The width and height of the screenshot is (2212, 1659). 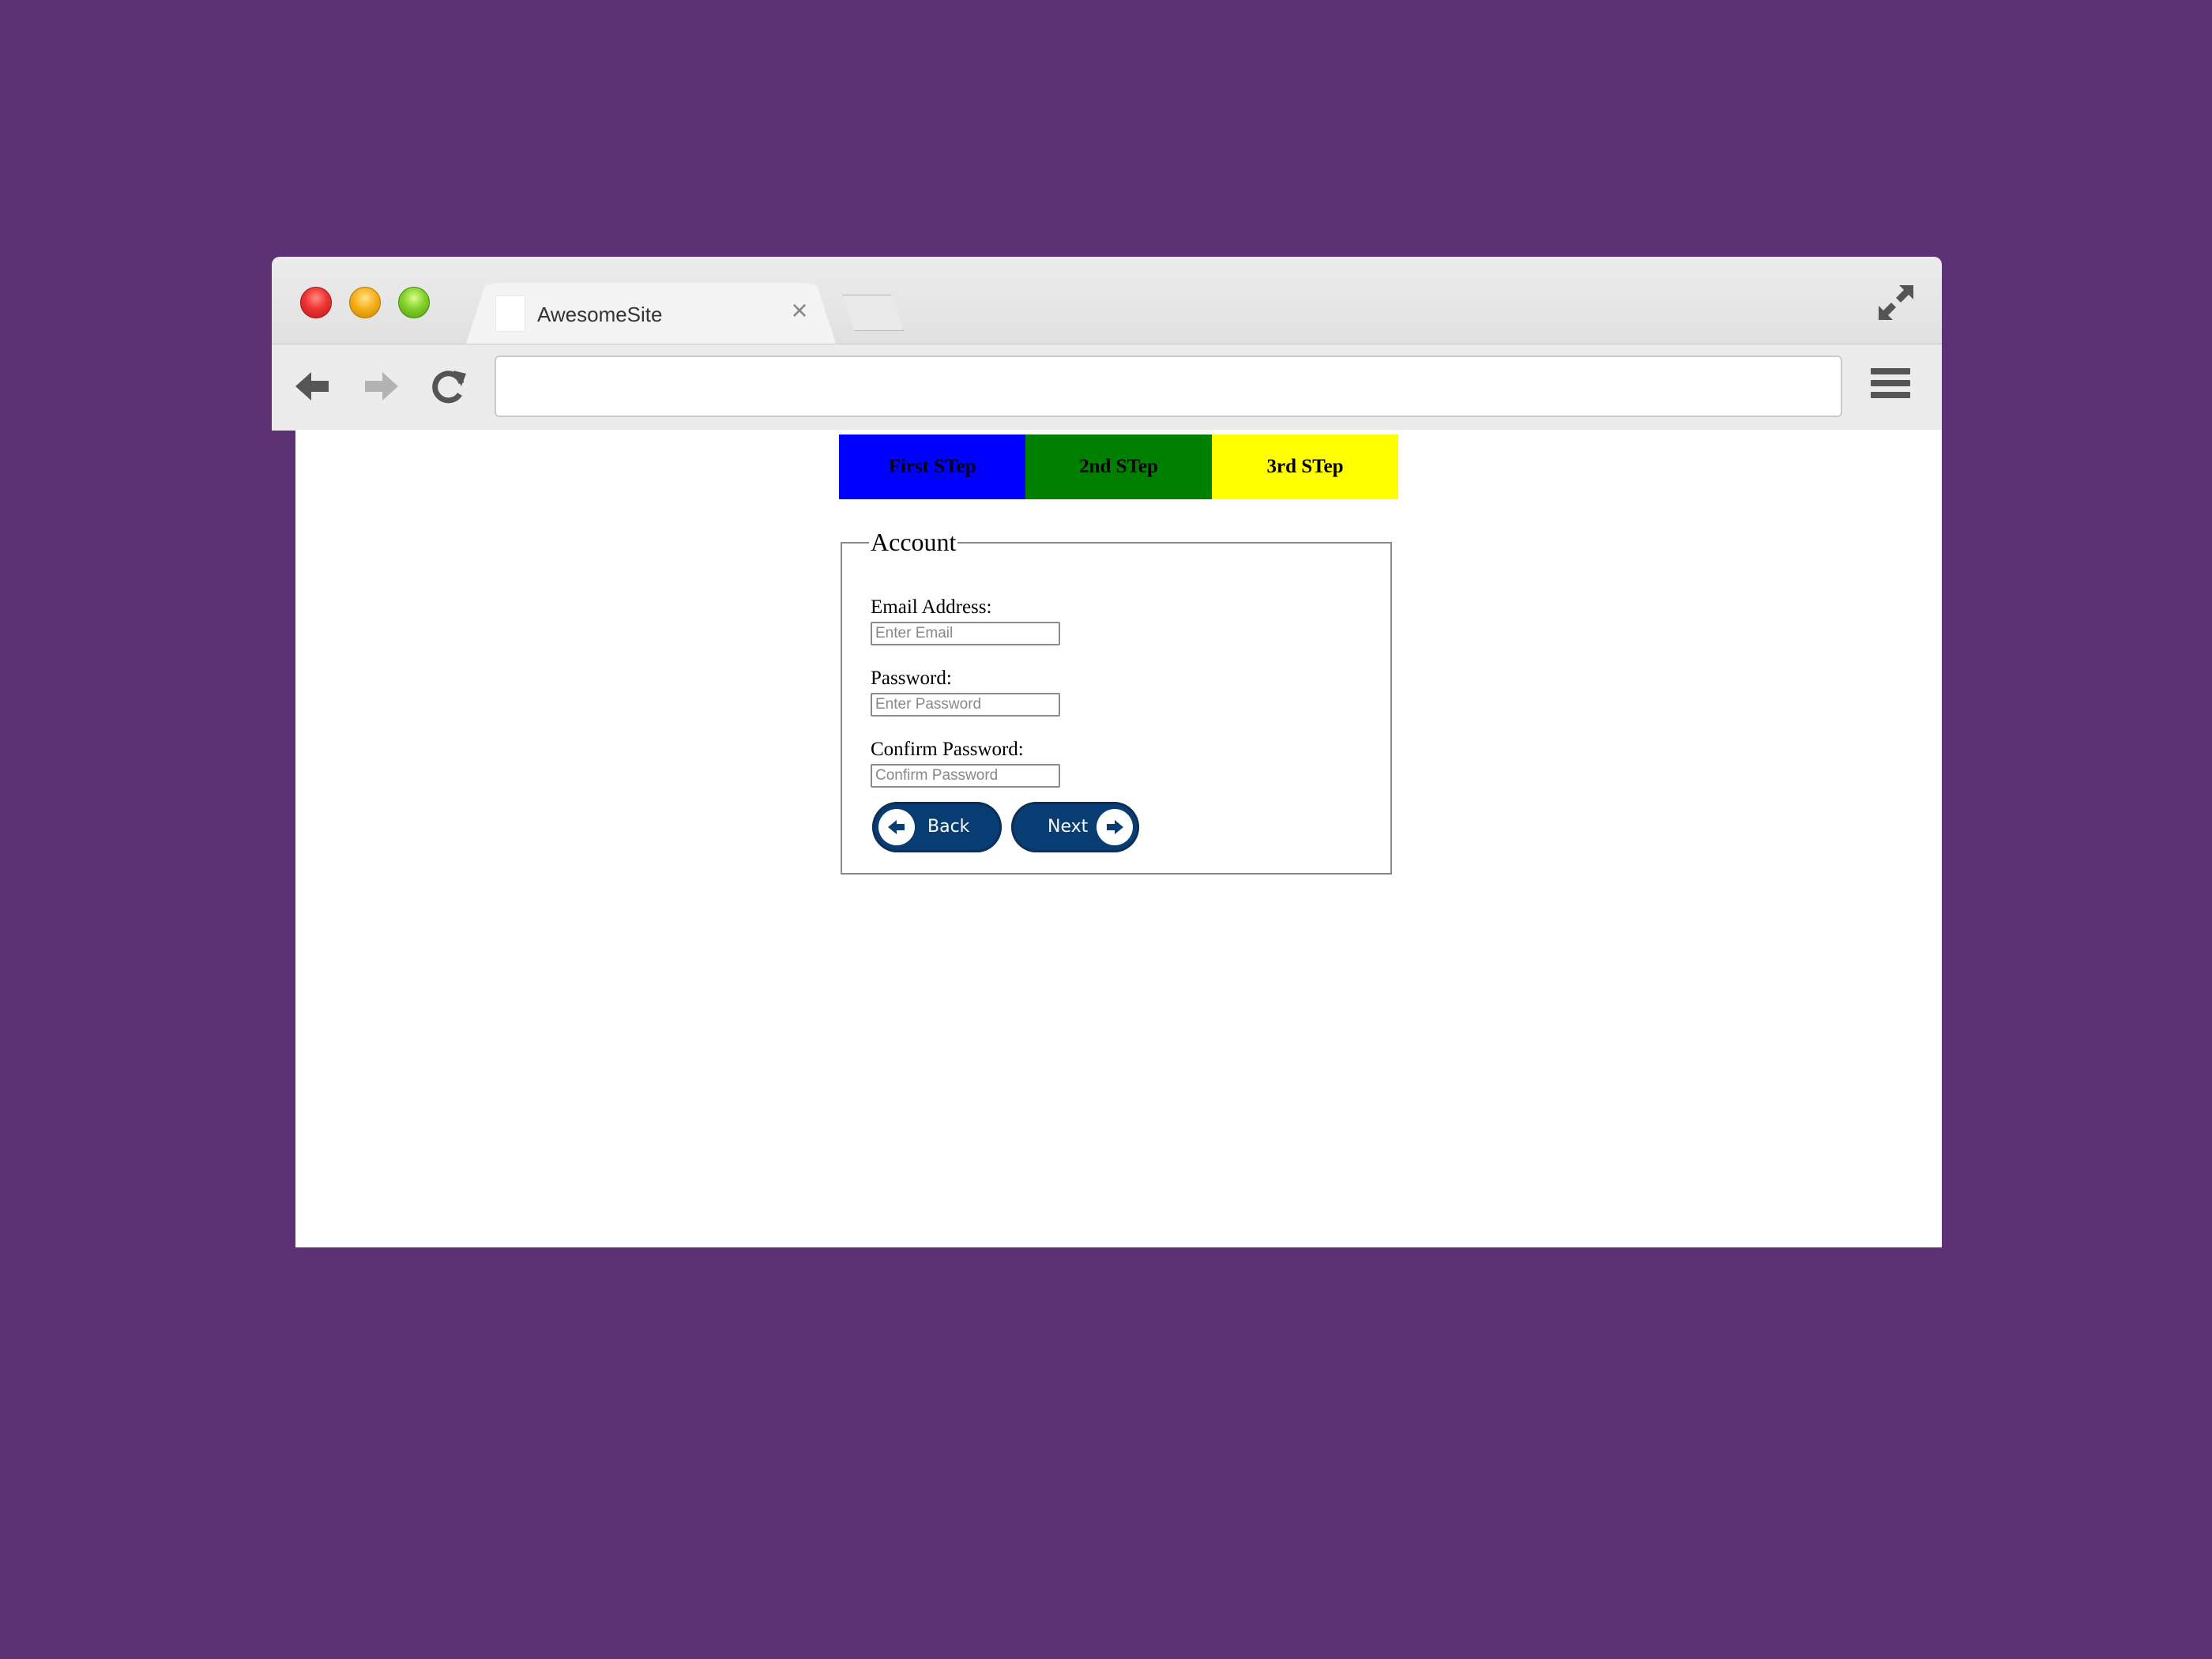 What do you see at coordinates (947, 749) in the screenshot?
I see `confirm-password-label: Confirm Password:` at bounding box center [947, 749].